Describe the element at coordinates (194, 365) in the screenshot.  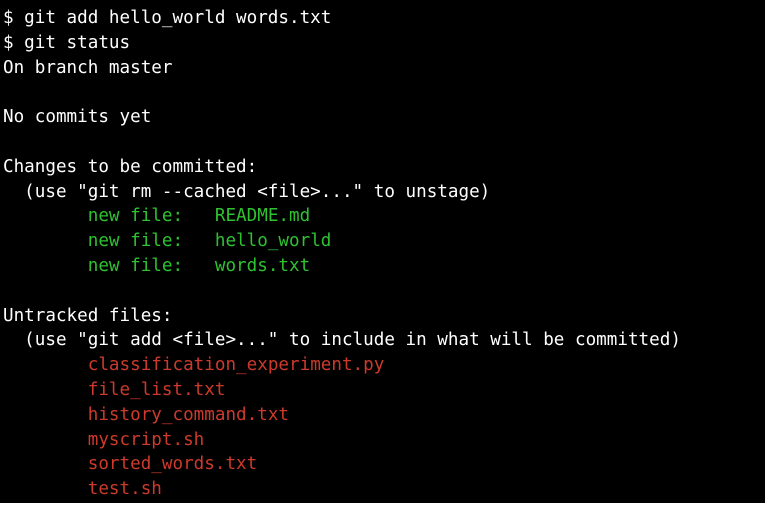
I see `untracked-file-line: classification_experiment.py` at that location.